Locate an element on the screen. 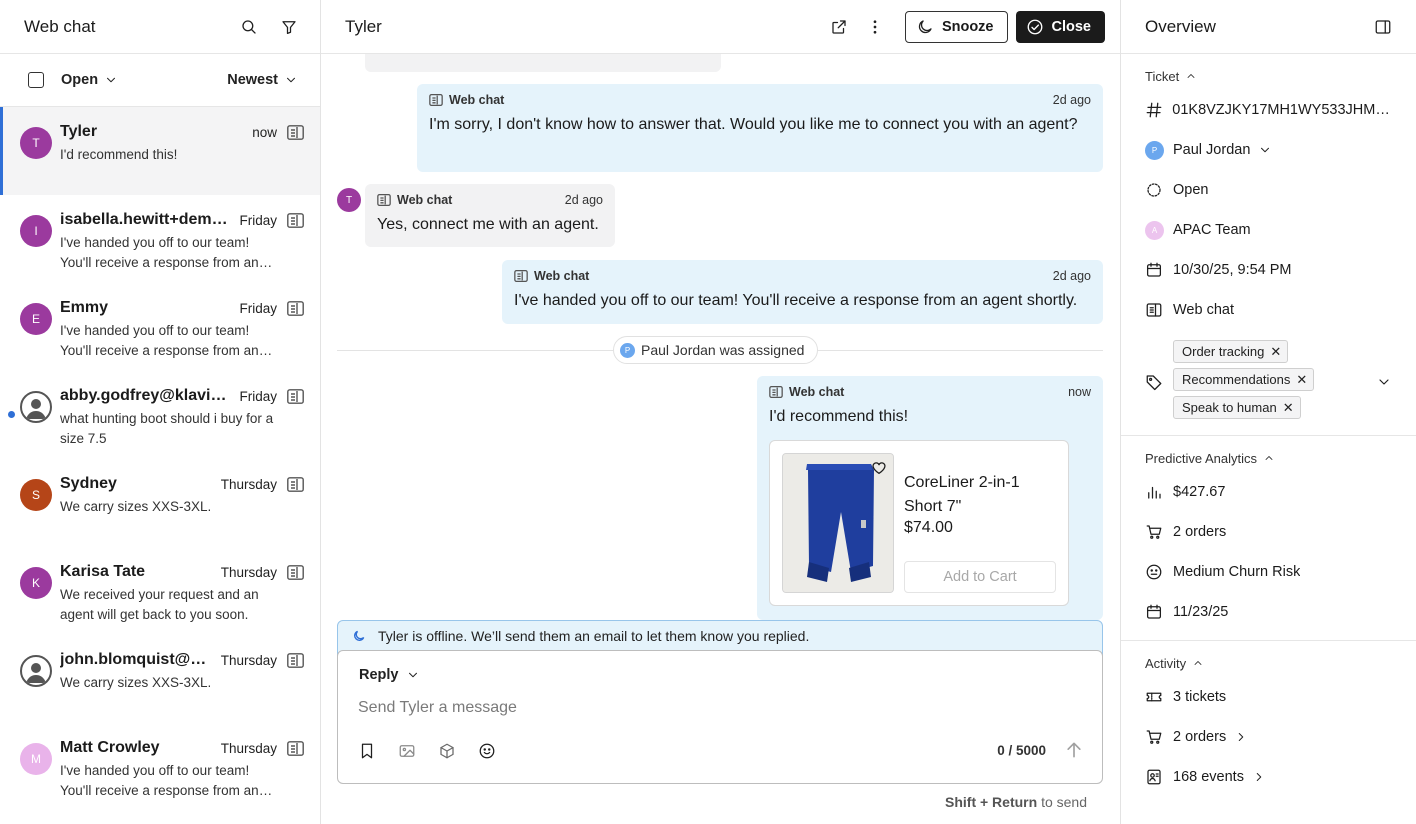 This screenshot has height=824, width=1416. analytics-section-toggle: Predictive Analytics is located at coordinates (1268, 458).